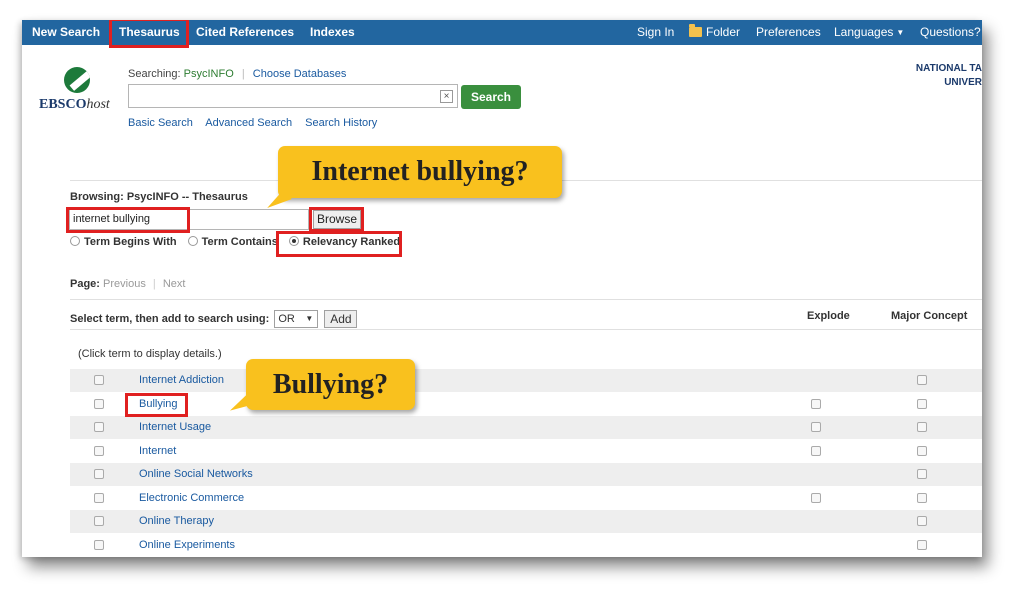  What do you see at coordinates (864, 32) in the screenshot?
I see `languages-label: Languages` at bounding box center [864, 32].